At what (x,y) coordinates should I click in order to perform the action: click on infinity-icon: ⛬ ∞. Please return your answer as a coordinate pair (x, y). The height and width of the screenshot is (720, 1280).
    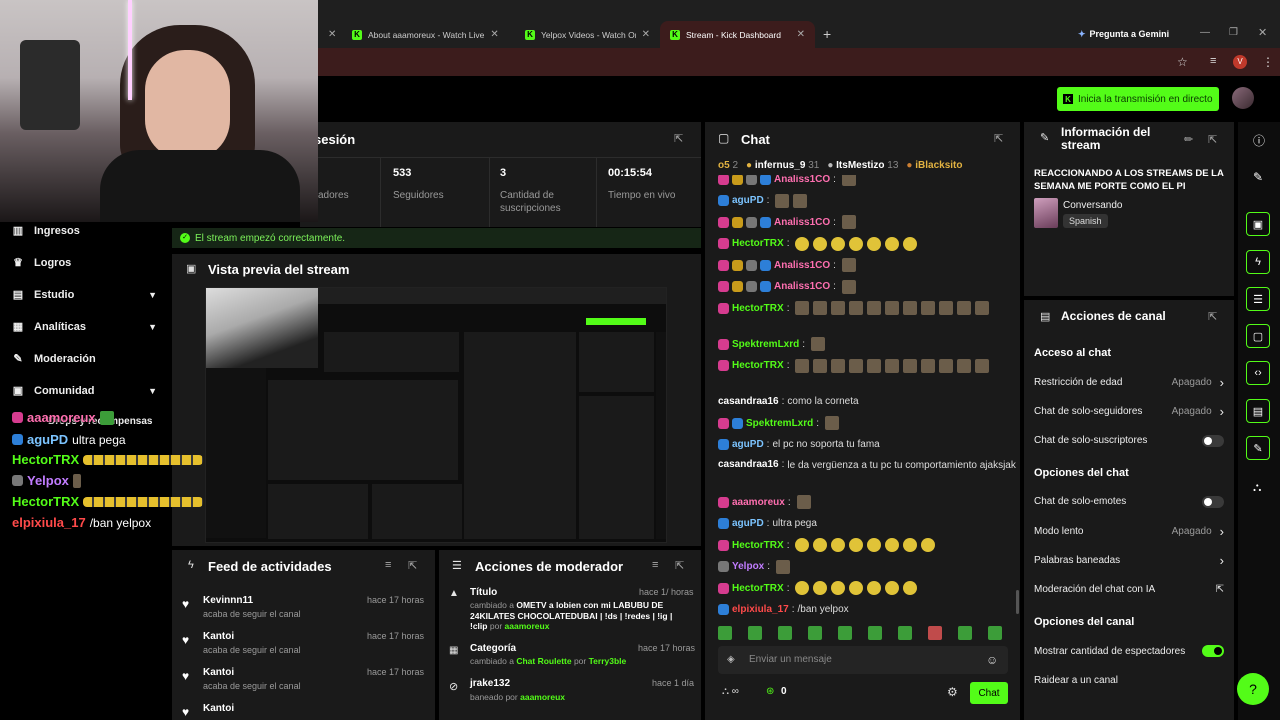
    Looking at the image, I should click on (730, 691).